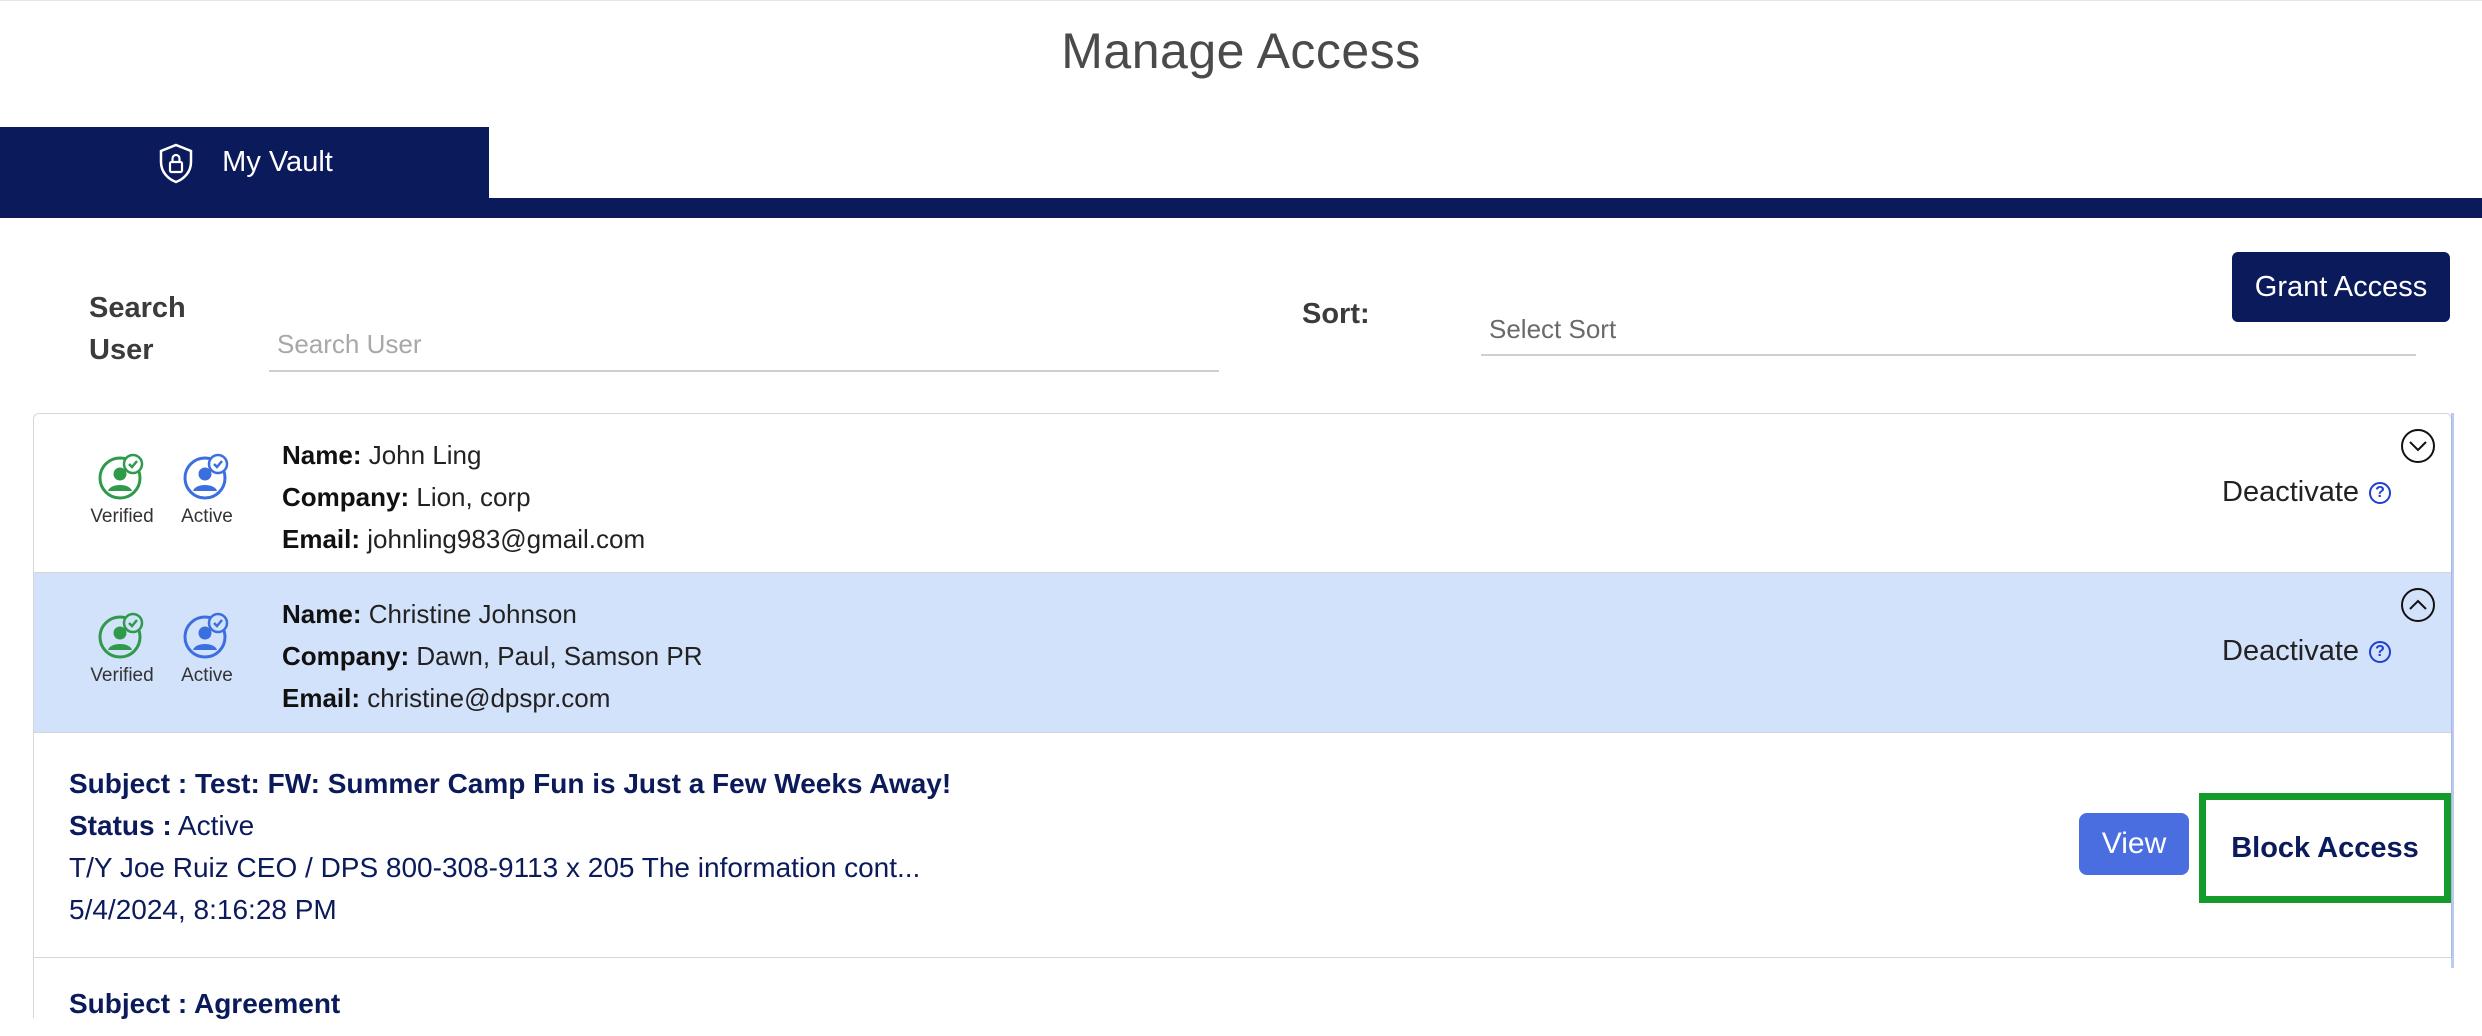 Image resolution: width=2482 pixels, height=1036 pixels. I want to click on page-title: Manage Access, so click(1241, 51).